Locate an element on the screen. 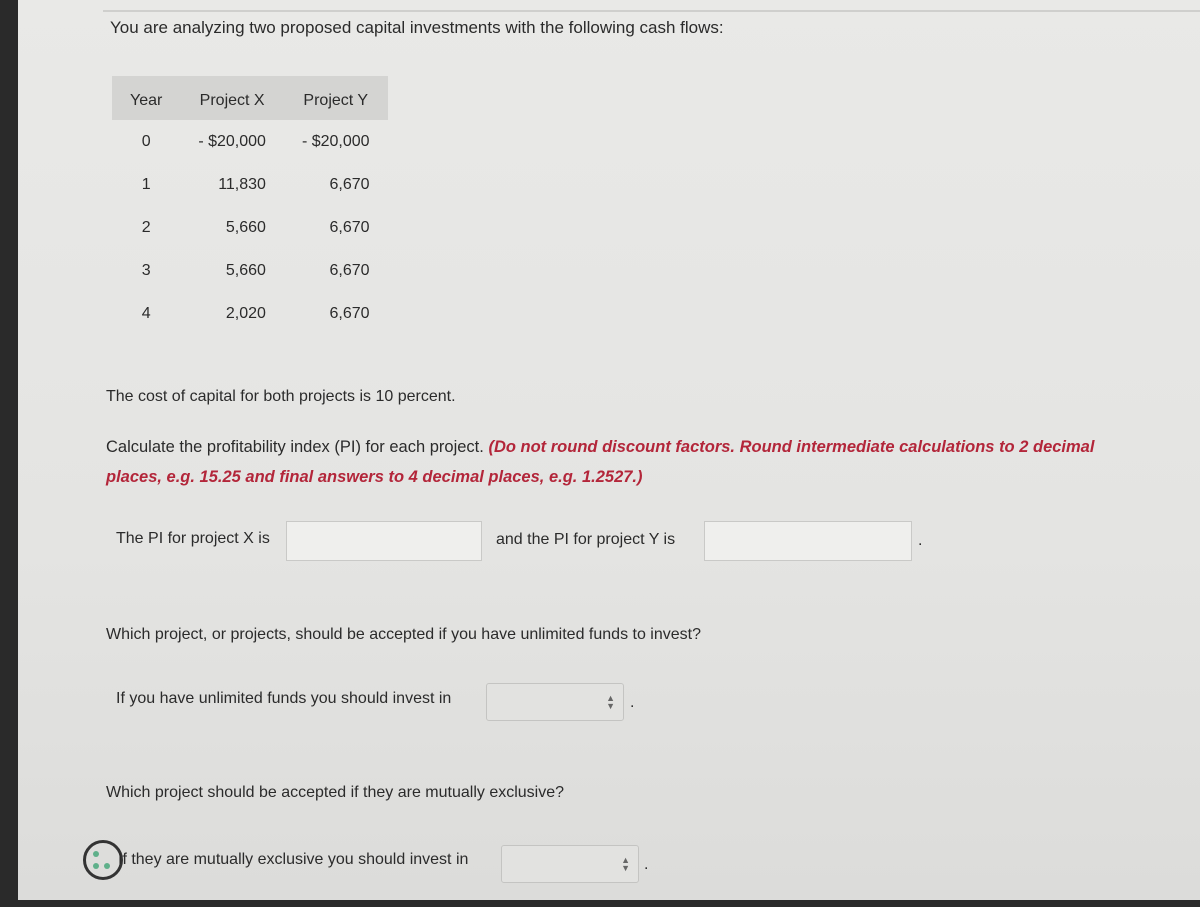 The image size is (1200, 907). year-cell: 2 is located at coordinates (146, 227).